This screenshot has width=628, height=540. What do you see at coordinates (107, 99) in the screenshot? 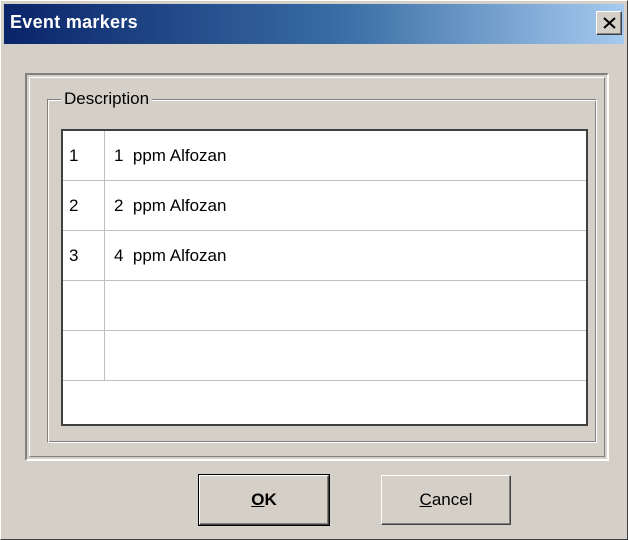
I see `group-label: Description` at bounding box center [107, 99].